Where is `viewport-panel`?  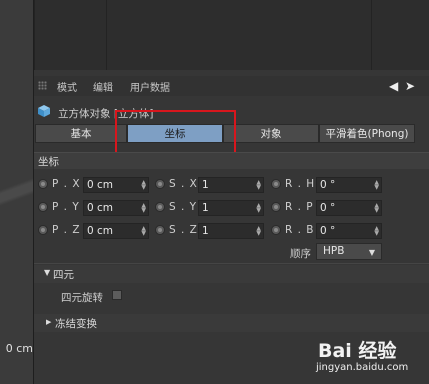
viewport-panel is located at coordinates (17, 192).